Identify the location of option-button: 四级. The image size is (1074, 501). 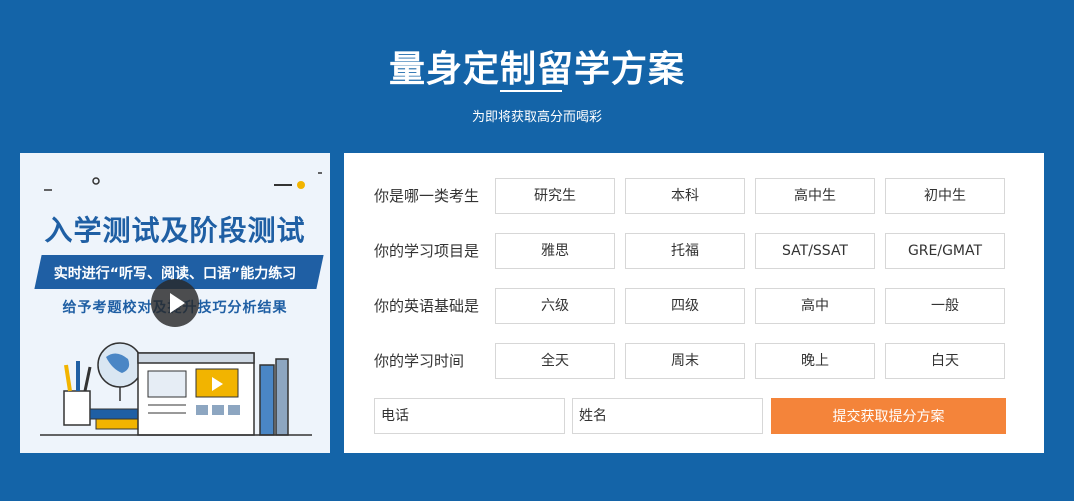
(685, 306).